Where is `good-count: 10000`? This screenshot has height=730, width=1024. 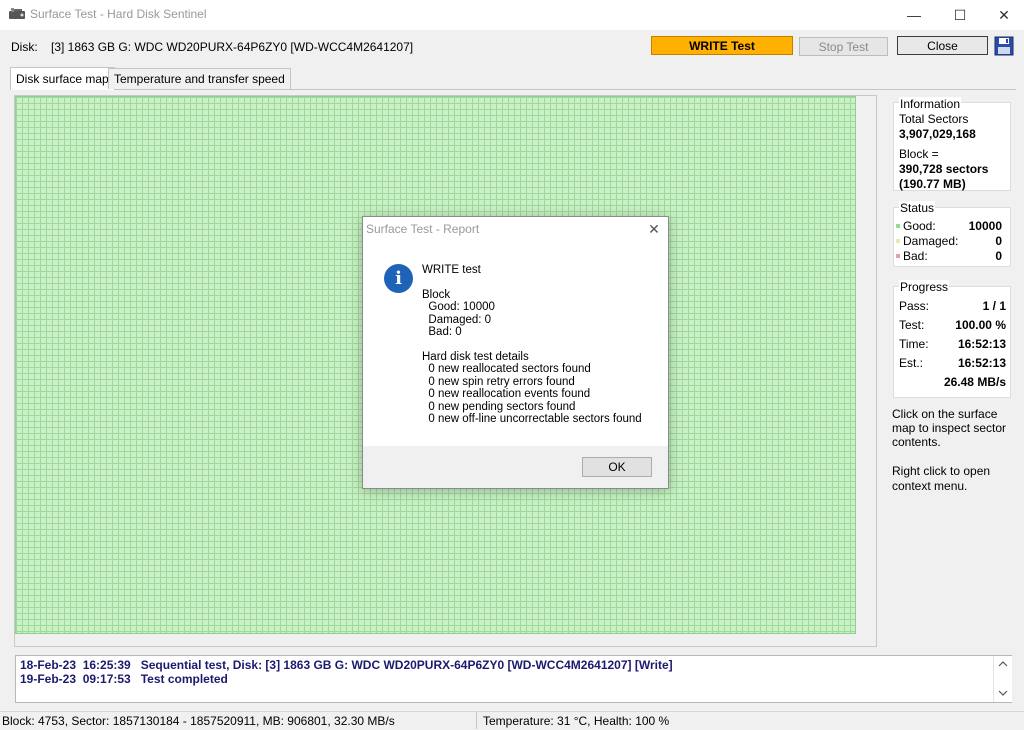
good-count: 10000 is located at coordinates (985, 226).